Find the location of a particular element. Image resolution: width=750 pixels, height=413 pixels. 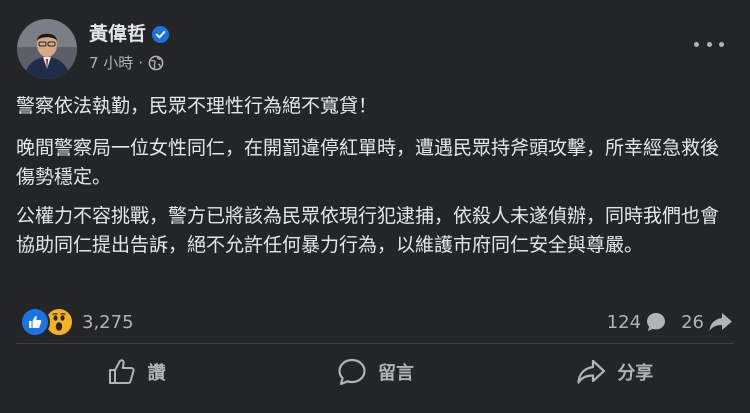

reactions-summary: 3,275 is located at coordinates (77, 322).